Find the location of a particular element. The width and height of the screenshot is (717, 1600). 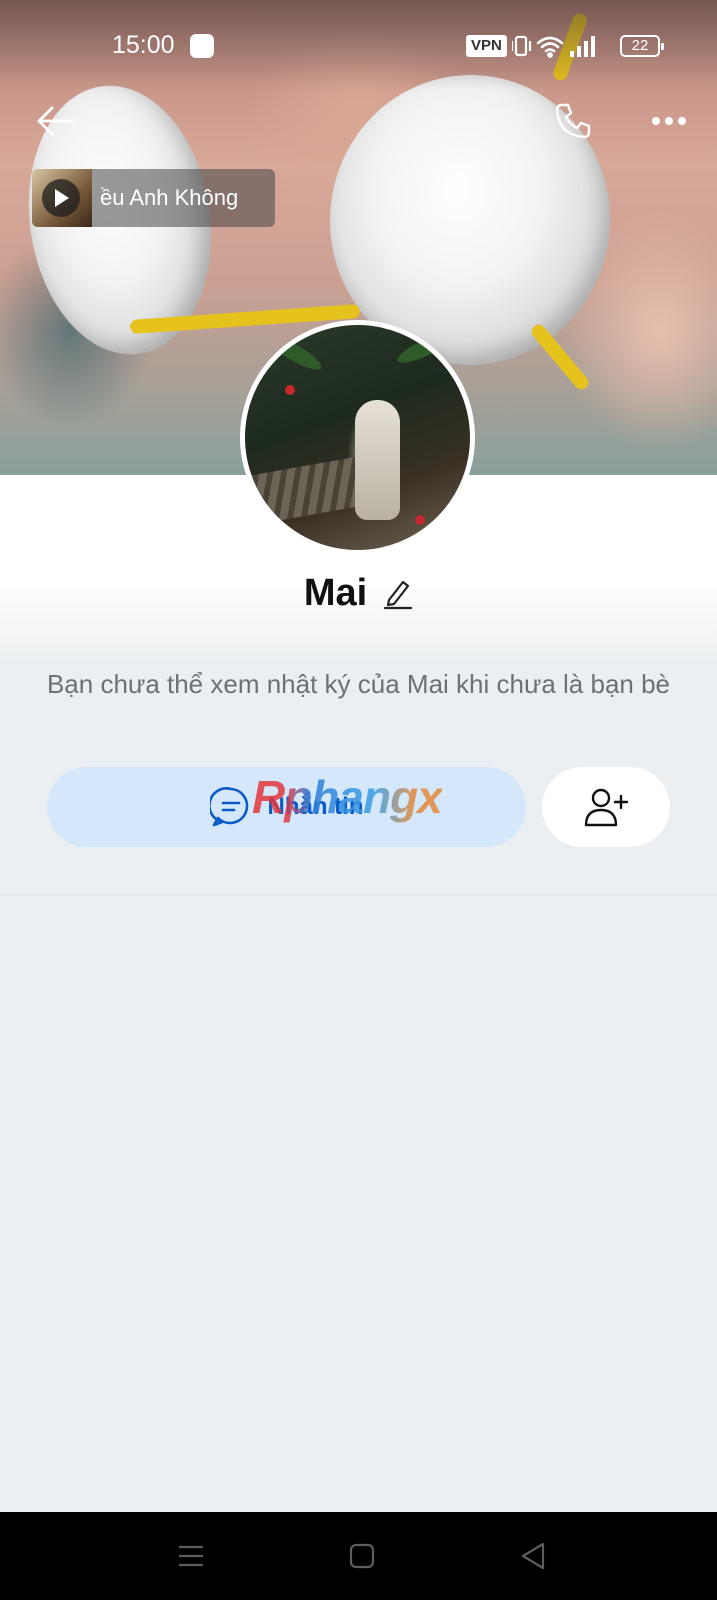

system-status-icons is located at coordinates (553, 46).